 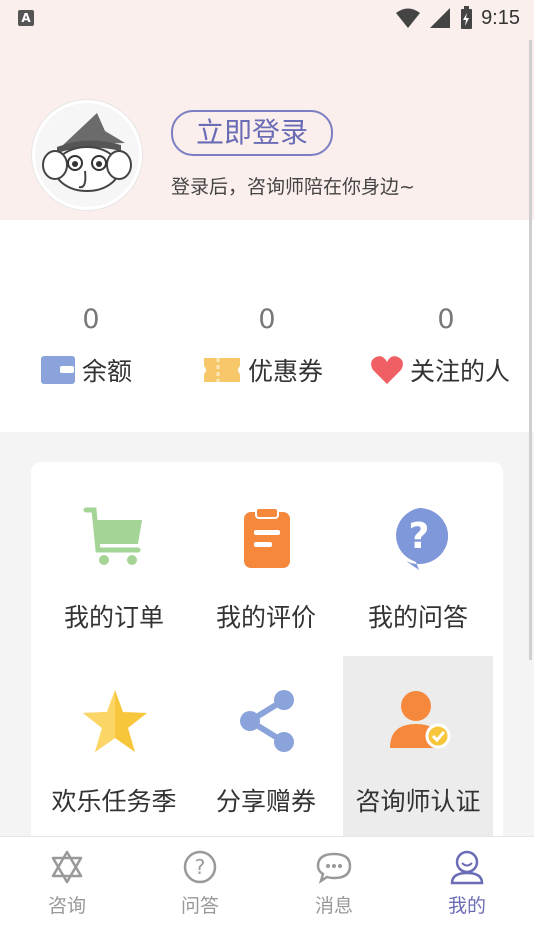 What do you see at coordinates (222, 370) in the screenshot?
I see `ticket-icon` at bounding box center [222, 370].